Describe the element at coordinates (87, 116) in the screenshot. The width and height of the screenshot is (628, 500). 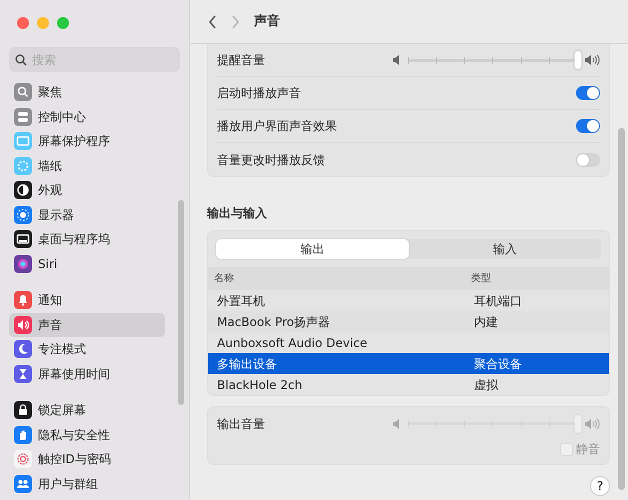
I see `sidebar-item: 控制中心` at that location.